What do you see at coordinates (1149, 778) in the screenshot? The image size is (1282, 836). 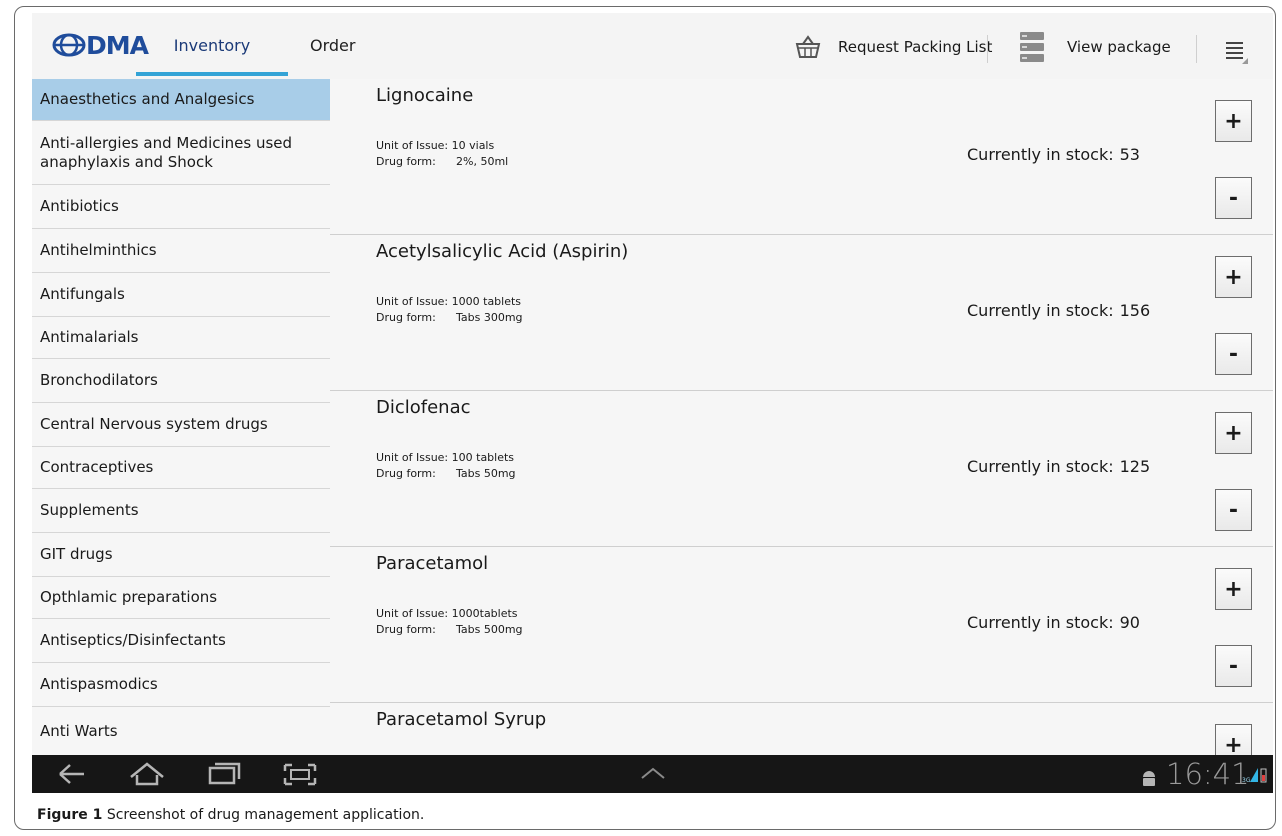 I see `android-icon` at bounding box center [1149, 778].